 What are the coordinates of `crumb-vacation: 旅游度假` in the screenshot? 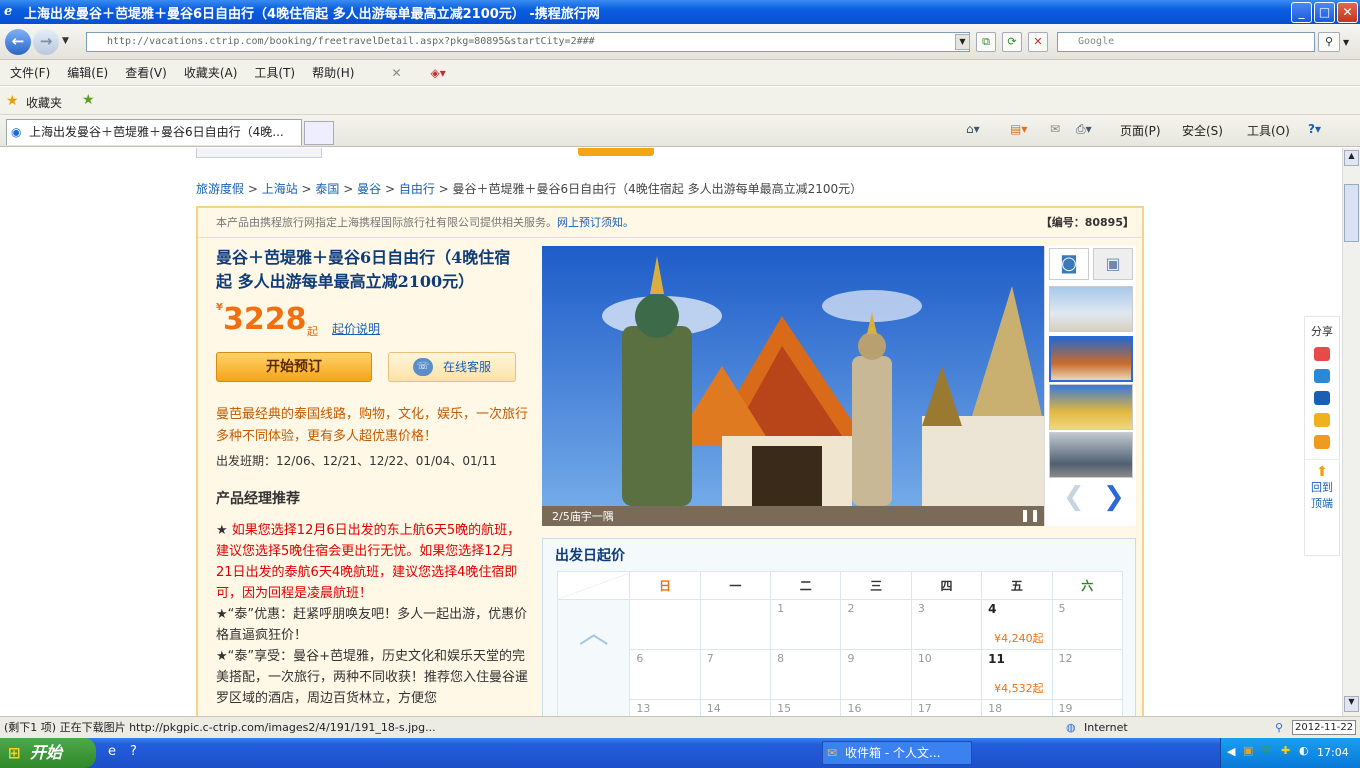 It's located at (220, 189).